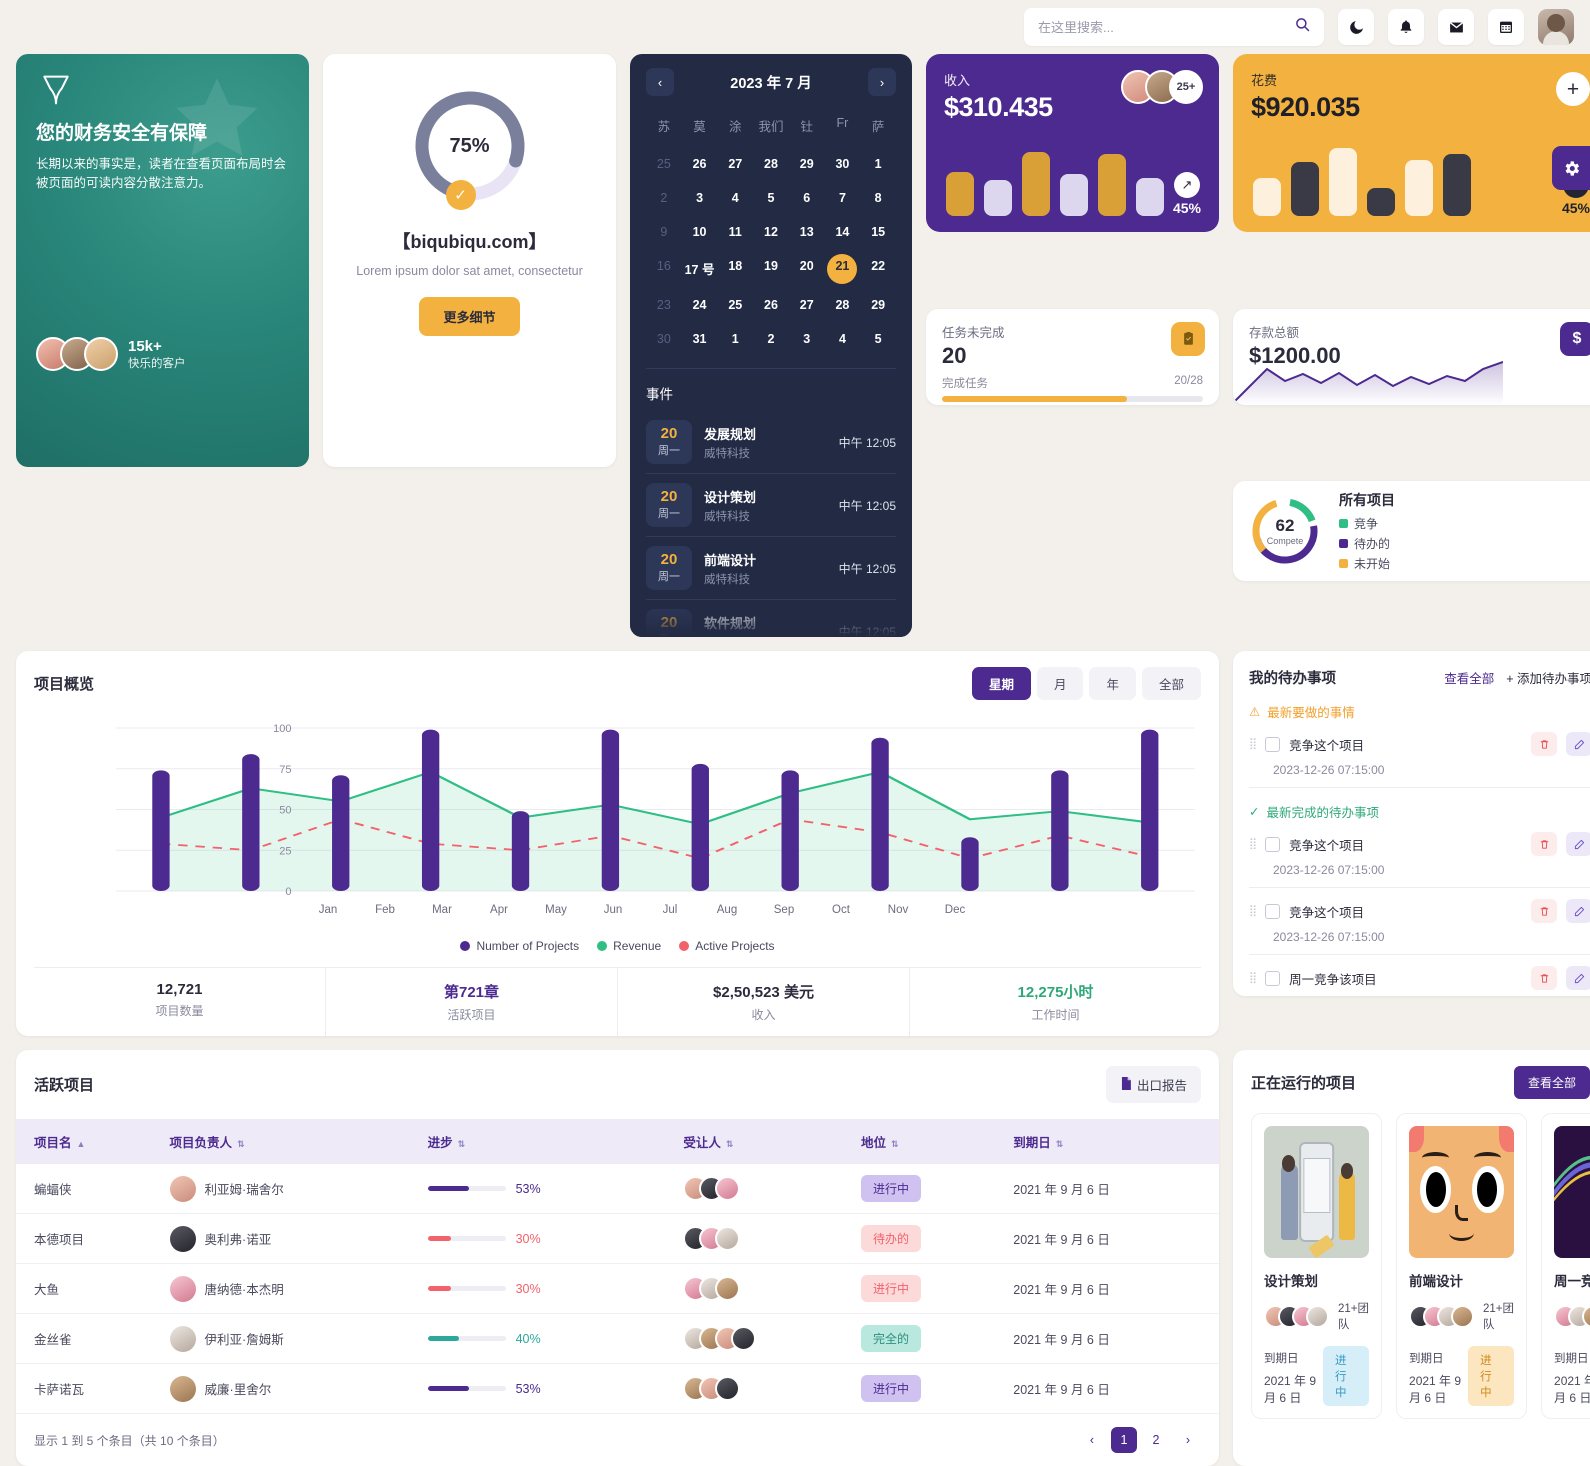 The width and height of the screenshot is (1590, 1466). I want to click on running-project-card: 周一竞争该项目21+团队到期日2021 年 9 月 6 日进行中, so click(1565, 1266).